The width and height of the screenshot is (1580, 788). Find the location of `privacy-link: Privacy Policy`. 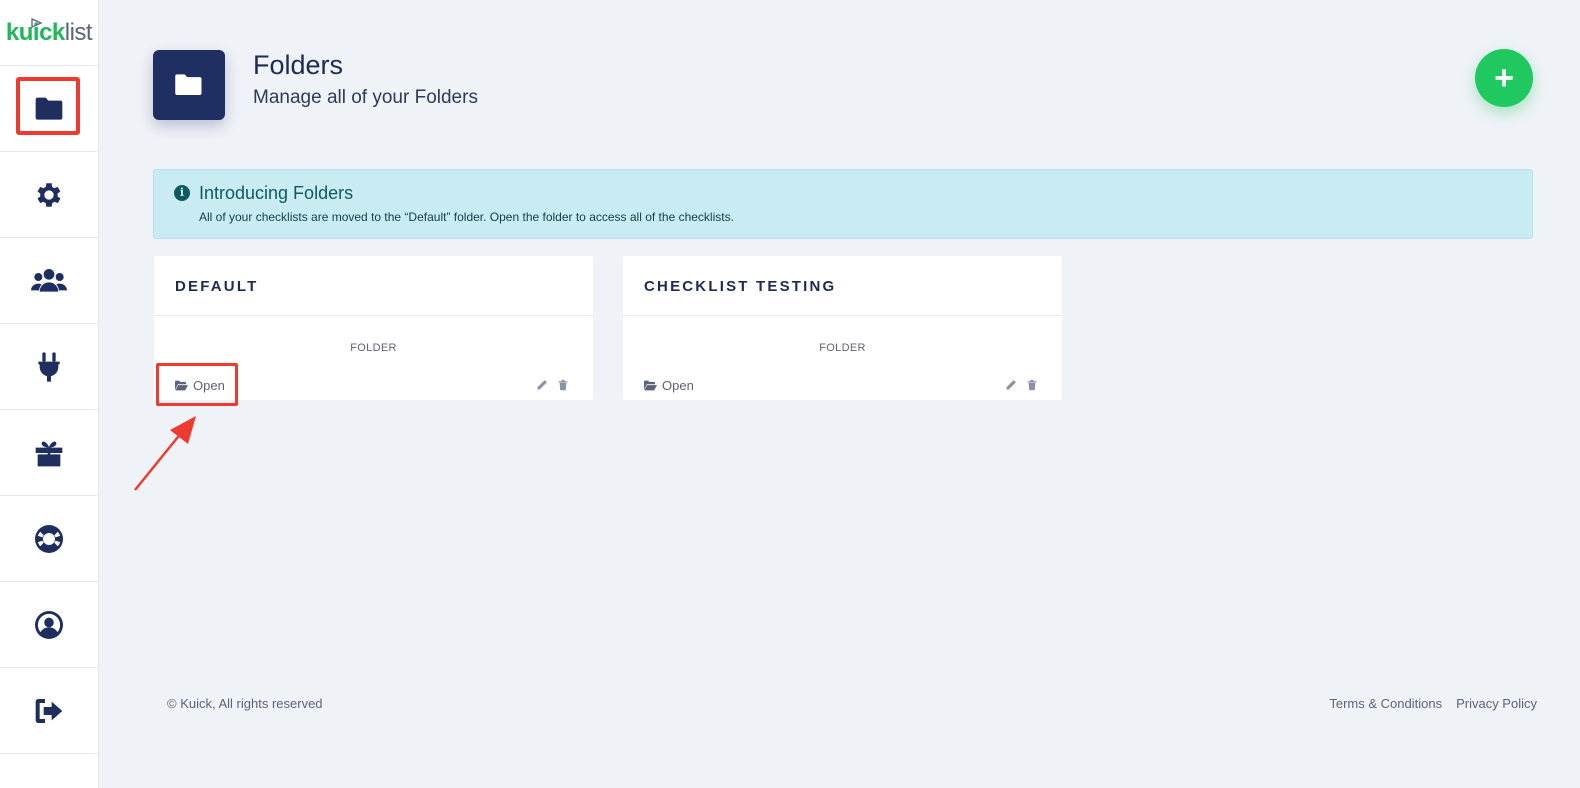

privacy-link: Privacy Policy is located at coordinates (1496, 703).